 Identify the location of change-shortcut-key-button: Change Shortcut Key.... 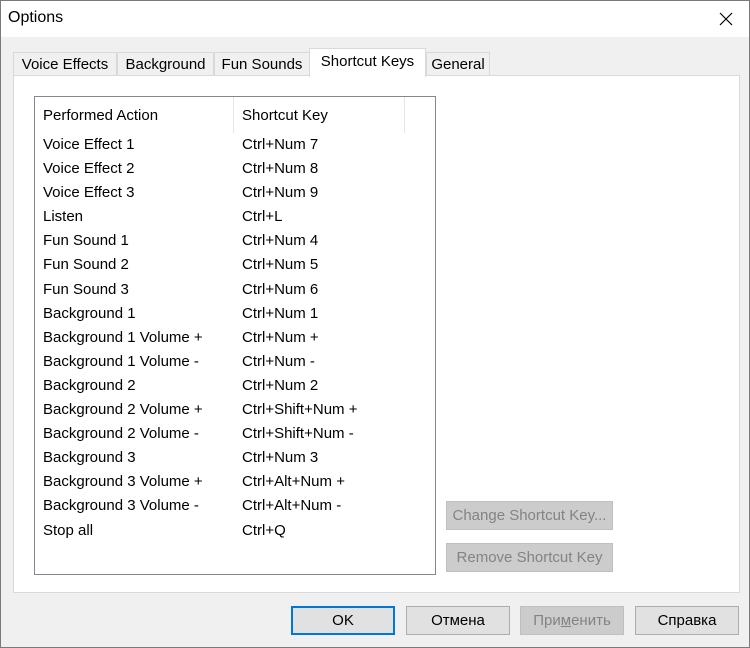
(529, 515).